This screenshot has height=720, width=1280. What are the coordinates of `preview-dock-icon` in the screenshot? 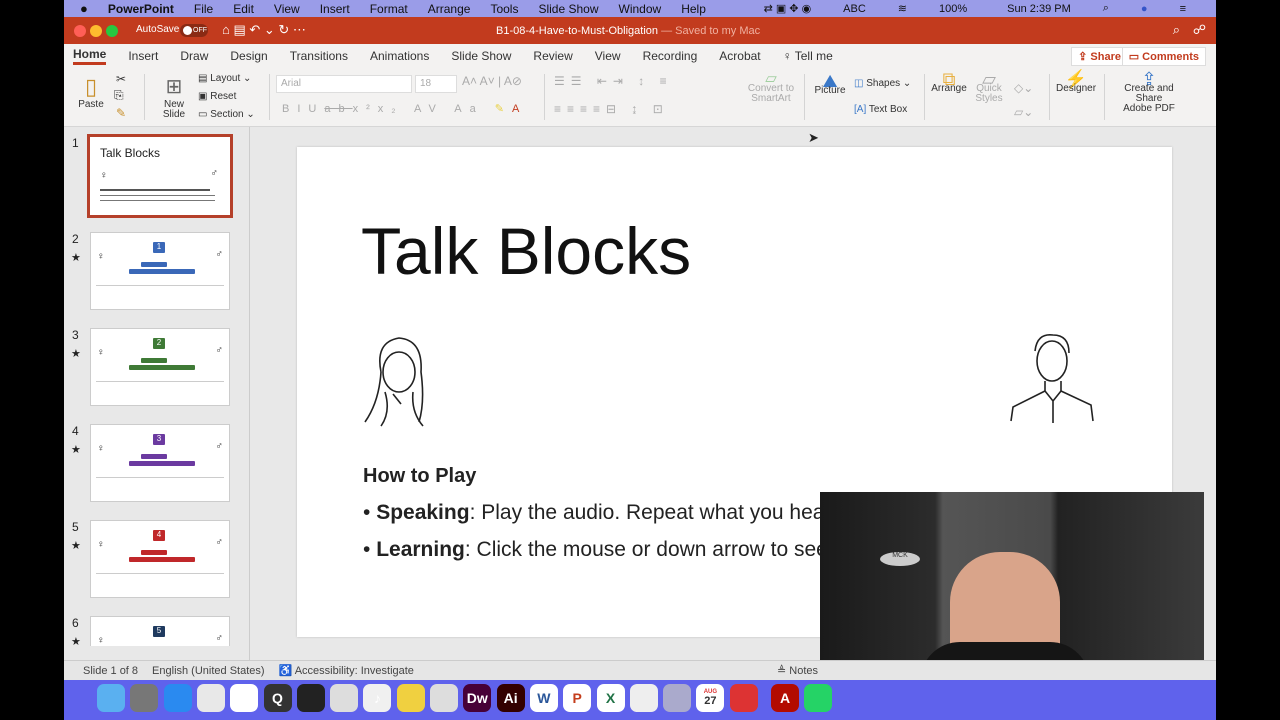 It's located at (677, 698).